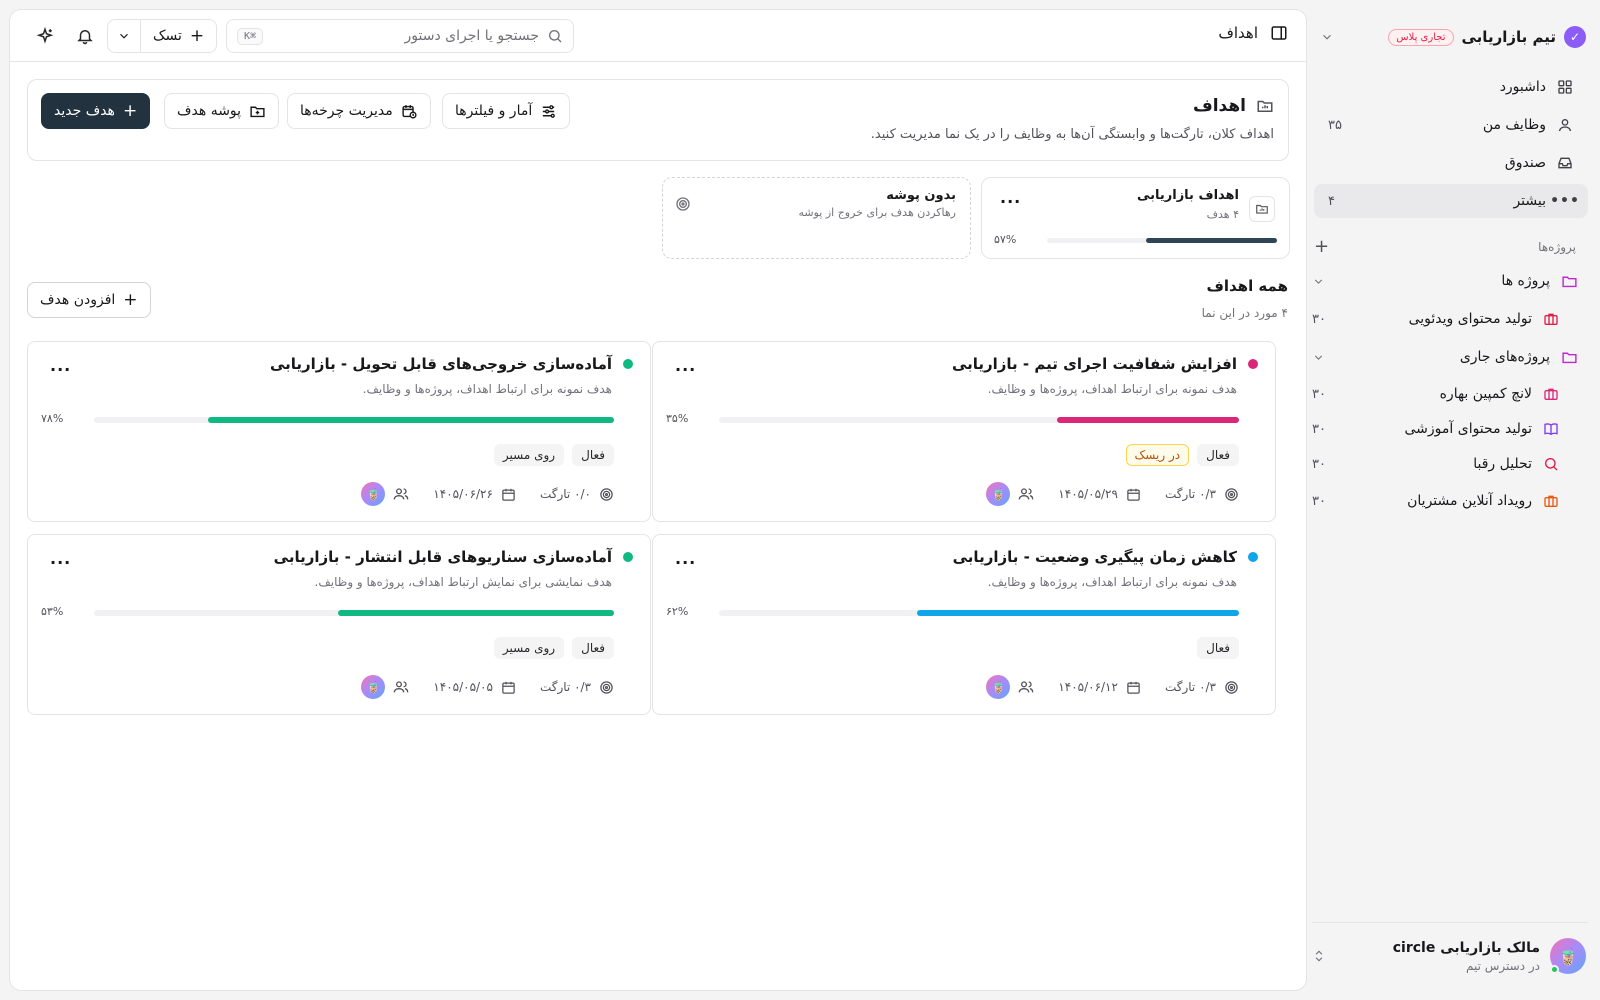 The width and height of the screenshot is (1600, 1000). I want to click on stats-filters-button: آمار و فیلترها, so click(506, 111).